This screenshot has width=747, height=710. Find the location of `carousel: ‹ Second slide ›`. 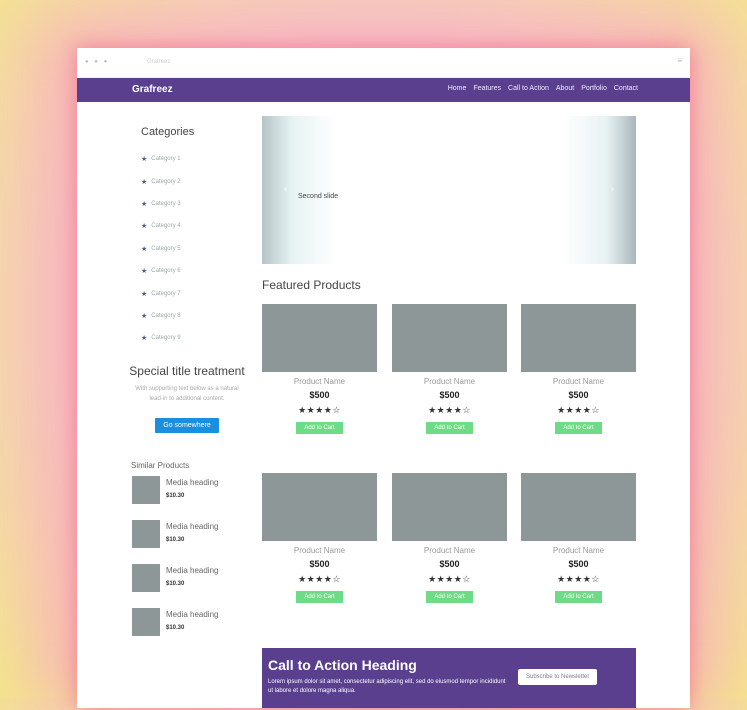

carousel: ‹ Second slide › is located at coordinates (449, 190).